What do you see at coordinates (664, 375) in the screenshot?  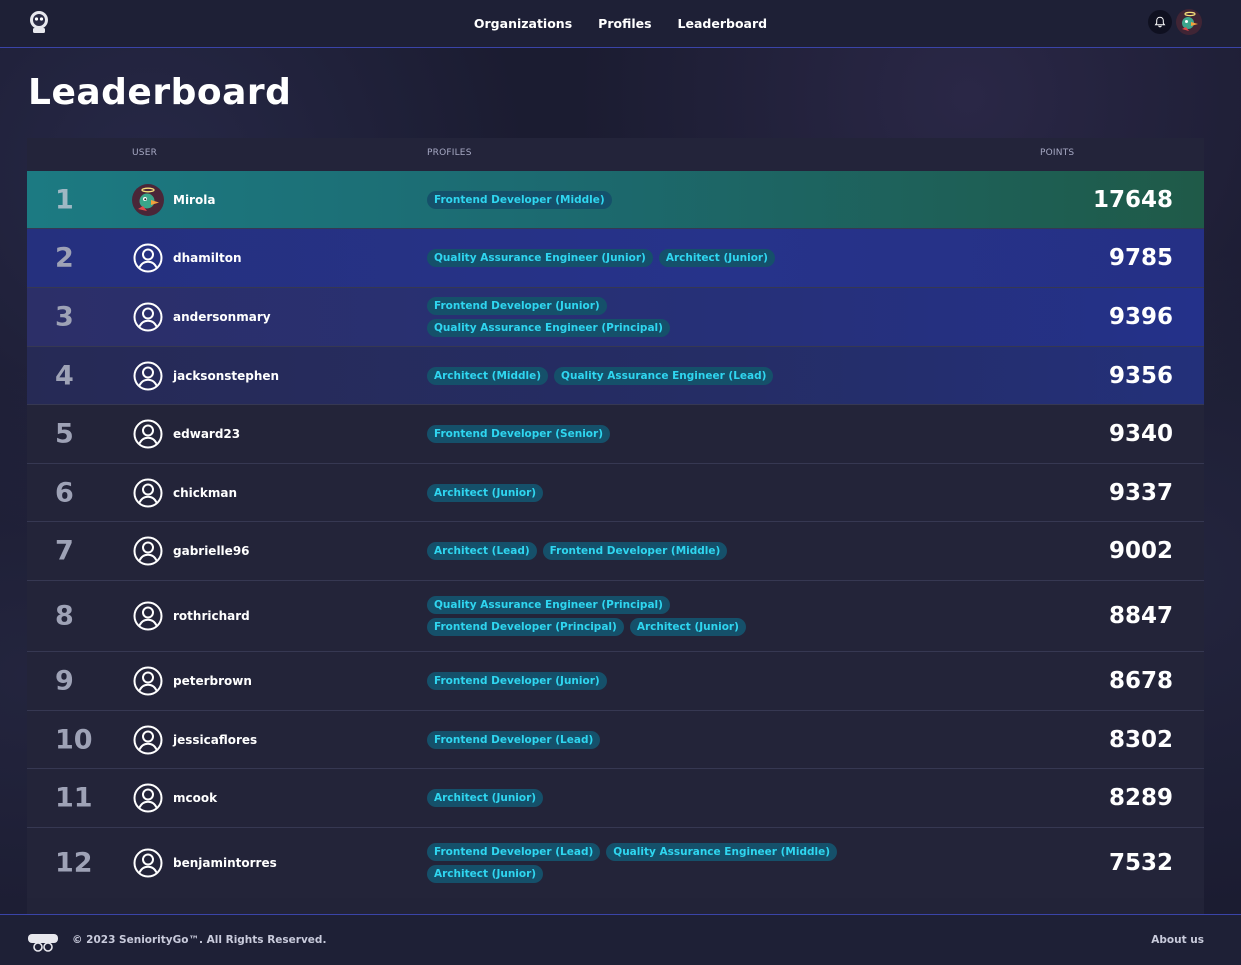 I see `profile-badge: Quality Assurance Engineer (Lead)` at bounding box center [664, 375].